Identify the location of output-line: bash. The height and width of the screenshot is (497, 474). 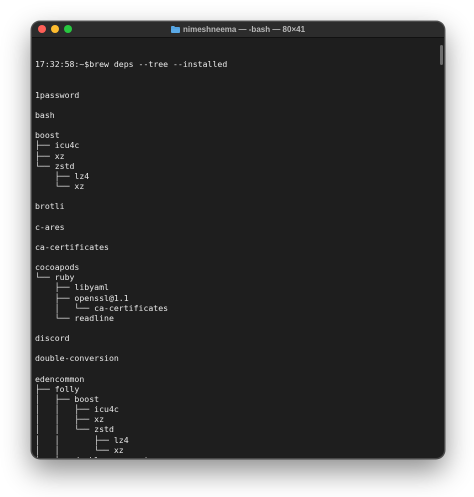
(45, 115).